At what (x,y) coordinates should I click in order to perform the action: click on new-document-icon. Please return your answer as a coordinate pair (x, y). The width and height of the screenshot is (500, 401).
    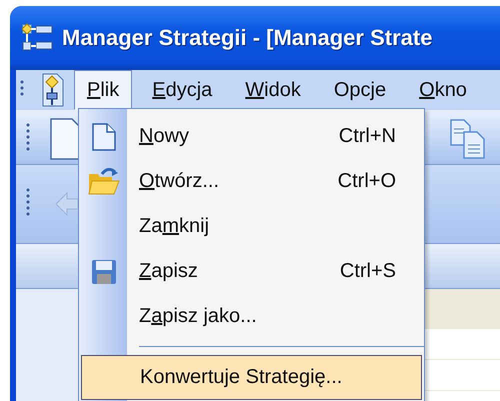
    Looking at the image, I should click on (104, 136).